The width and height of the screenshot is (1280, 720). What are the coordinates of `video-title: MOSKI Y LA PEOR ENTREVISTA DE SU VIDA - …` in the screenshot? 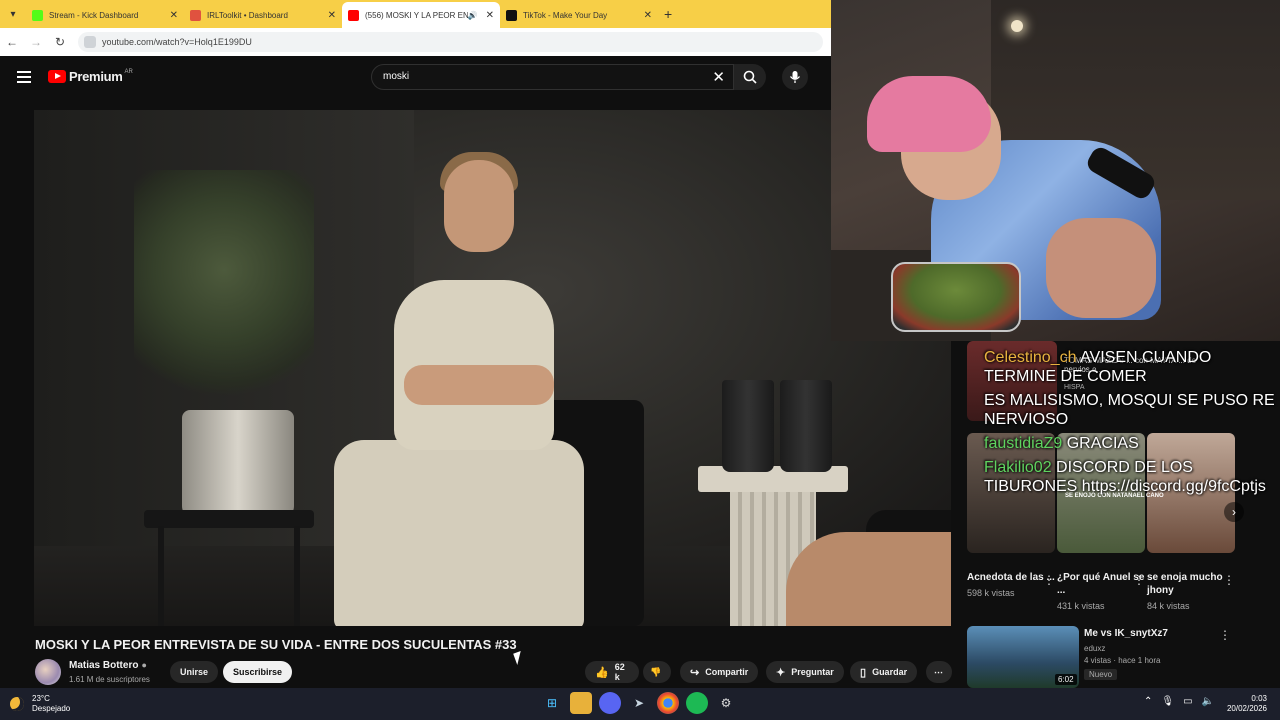 It's located at (276, 644).